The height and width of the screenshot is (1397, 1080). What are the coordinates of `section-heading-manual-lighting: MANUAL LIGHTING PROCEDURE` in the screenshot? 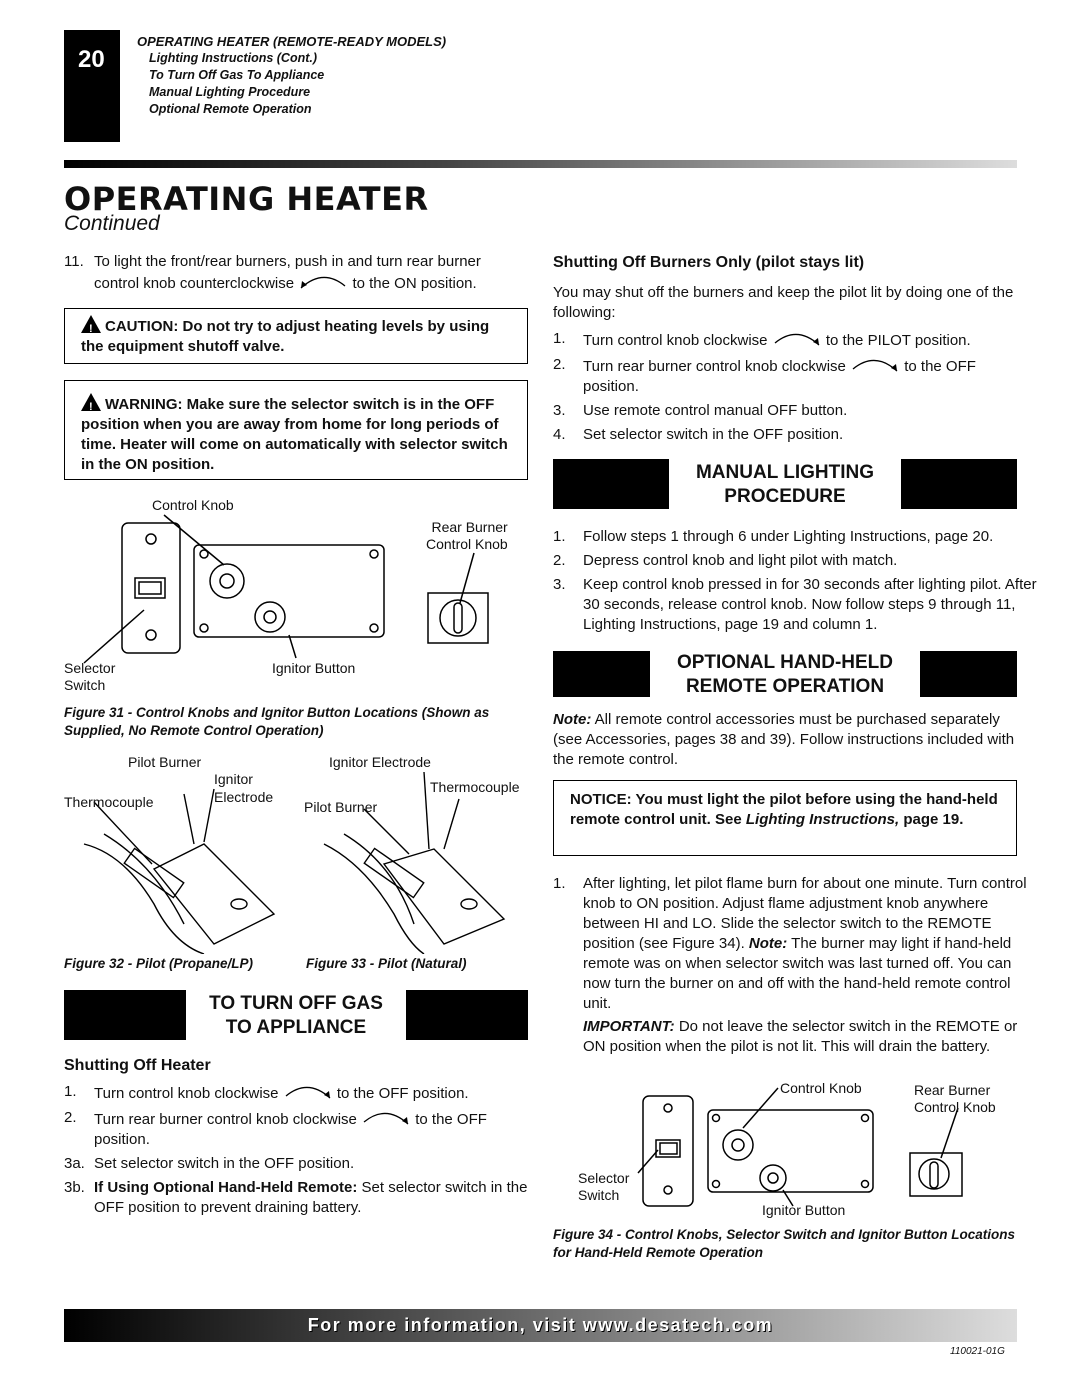 It's located at (785, 484).